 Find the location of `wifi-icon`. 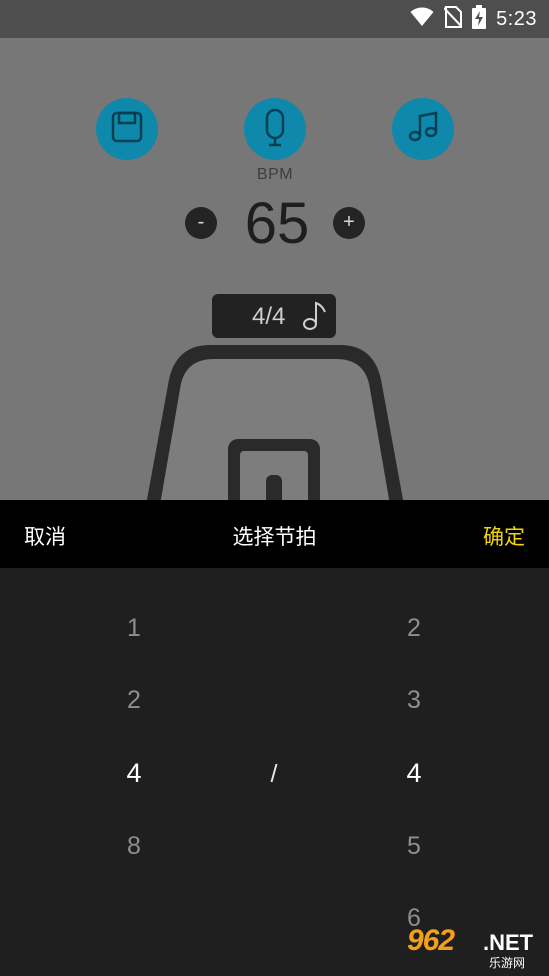

wifi-icon is located at coordinates (422, 19).